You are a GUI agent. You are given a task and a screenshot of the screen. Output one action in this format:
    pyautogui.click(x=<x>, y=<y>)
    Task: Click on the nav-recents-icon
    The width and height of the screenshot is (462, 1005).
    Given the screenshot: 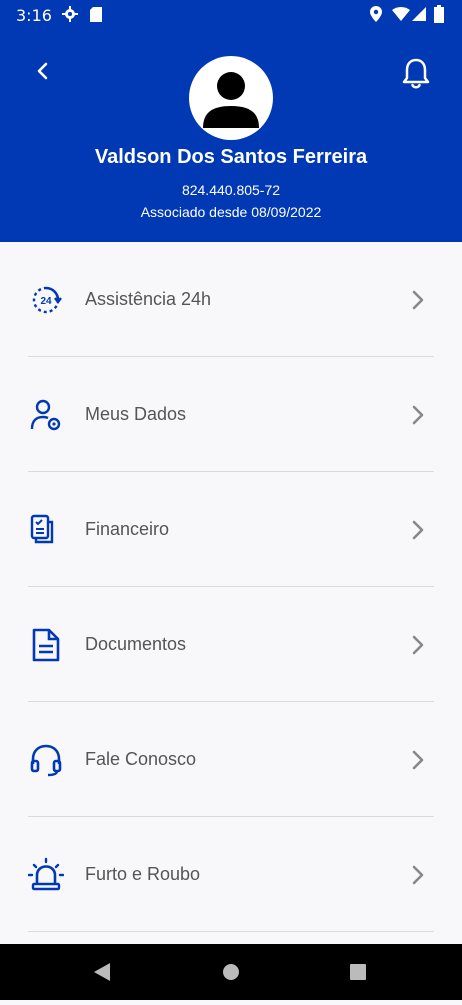 What is the action you would take?
    pyautogui.click(x=358, y=972)
    